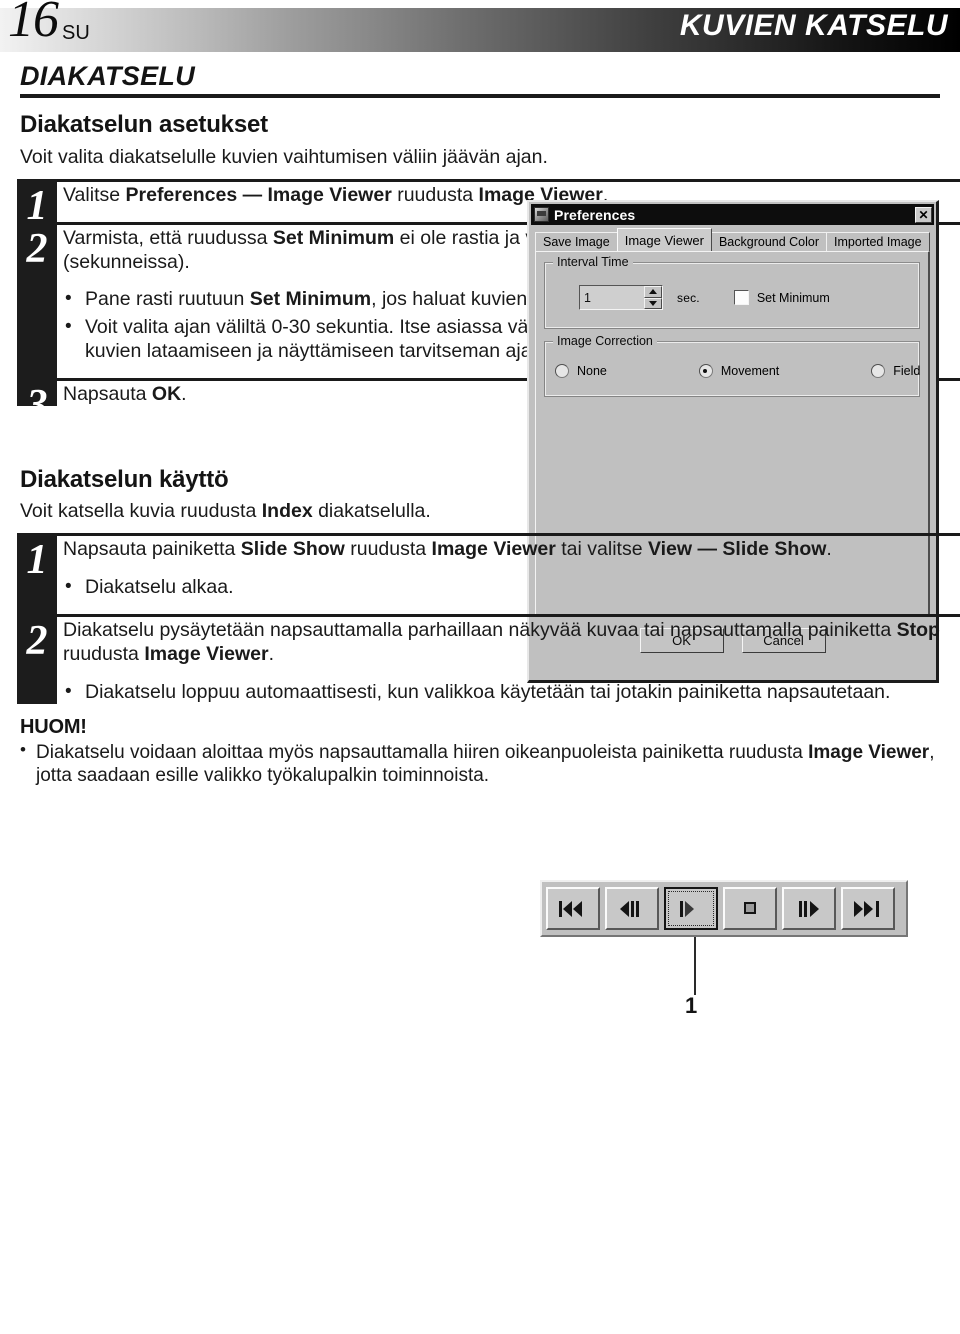 This screenshot has height=1334, width=960. I want to click on chevron-up-icon, so click(653, 292).